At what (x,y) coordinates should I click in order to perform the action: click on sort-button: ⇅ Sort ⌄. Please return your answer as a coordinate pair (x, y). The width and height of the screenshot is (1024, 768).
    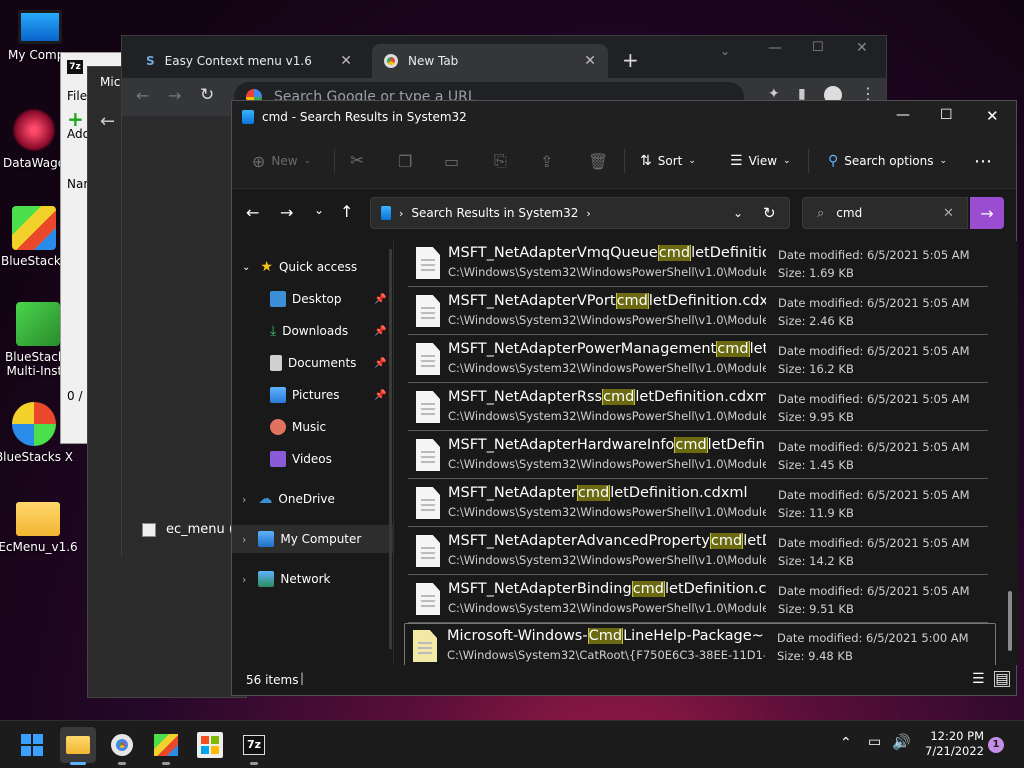
    Looking at the image, I should click on (668, 161).